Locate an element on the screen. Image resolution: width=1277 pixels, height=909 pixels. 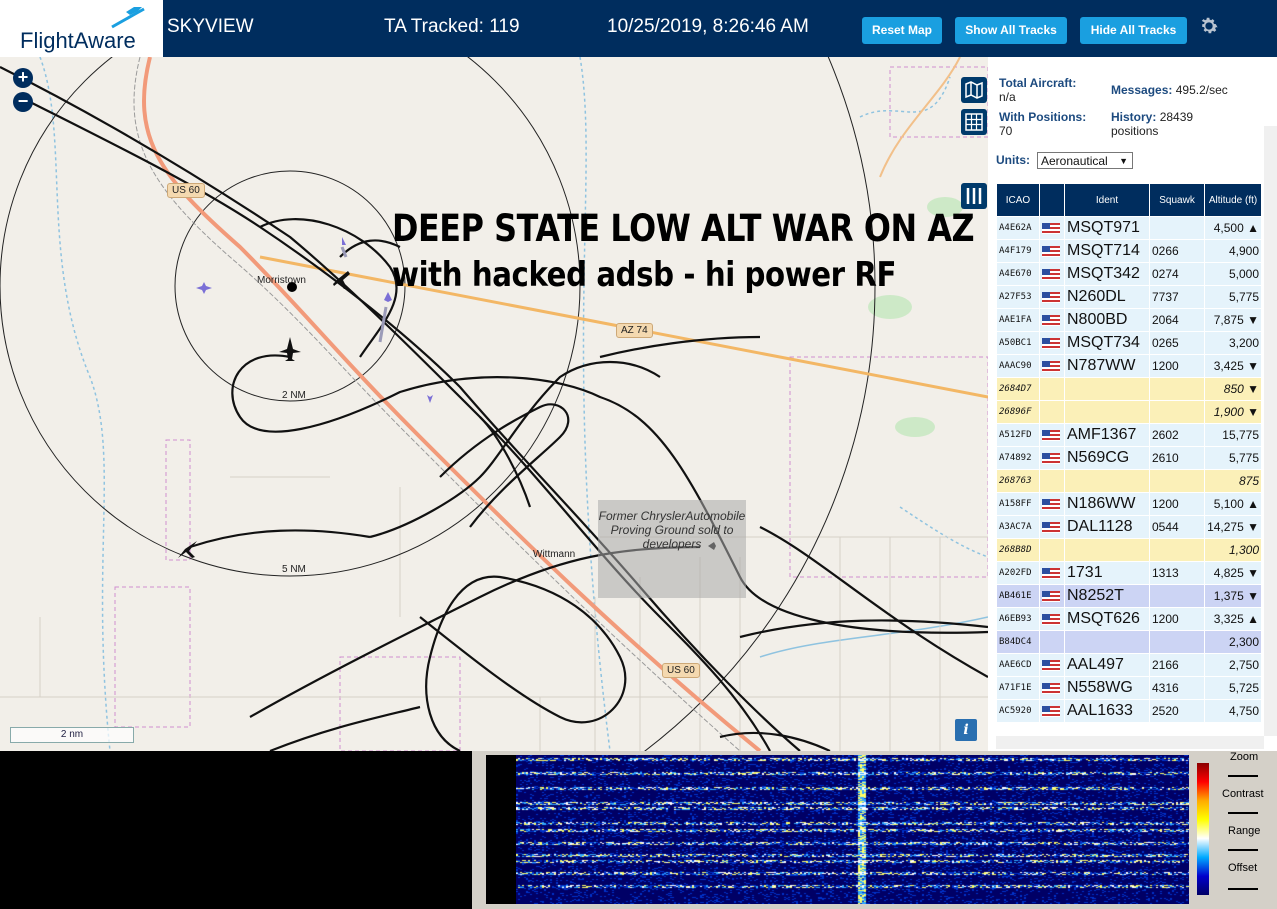
table-row: A27F53 N260DL 7737 5,775 is located at coordinates (1129, 297).